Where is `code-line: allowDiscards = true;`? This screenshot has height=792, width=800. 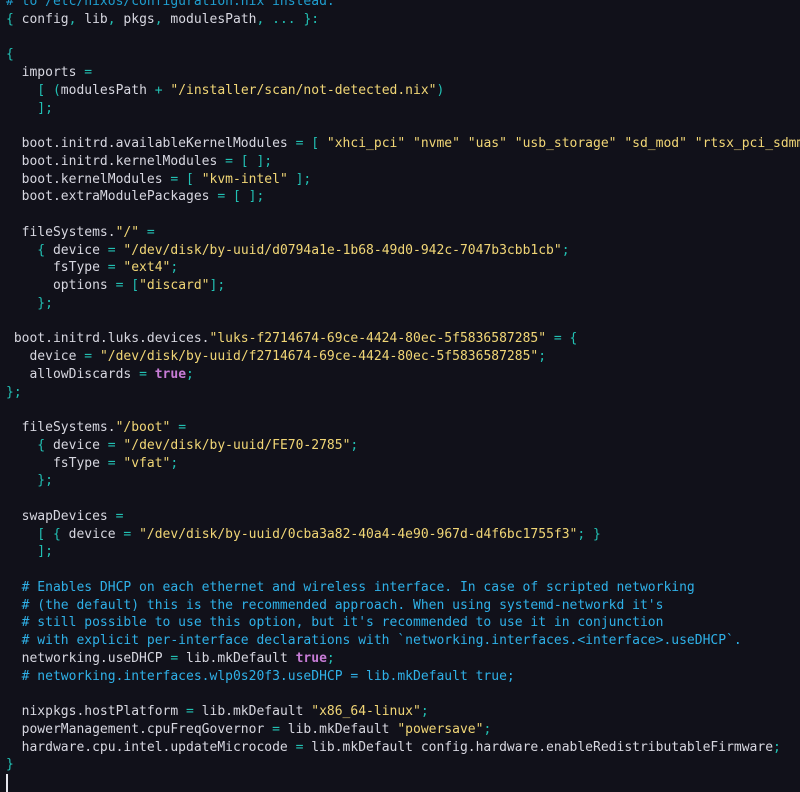
code-line: allowDiscards = true; is located at coordinates (100, 375).